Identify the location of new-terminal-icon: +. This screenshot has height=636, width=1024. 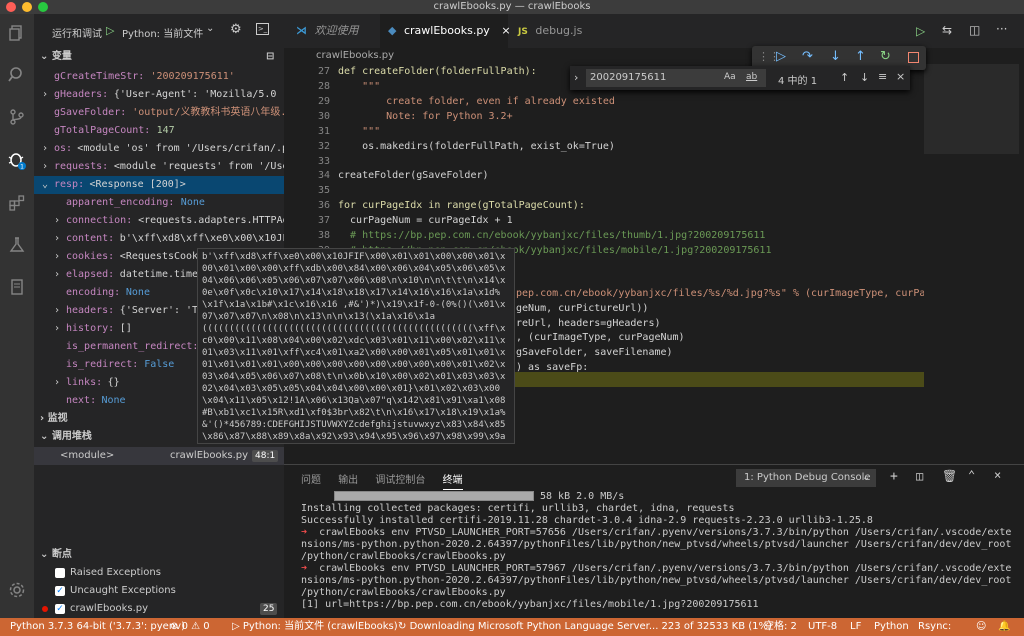
(894, 476).